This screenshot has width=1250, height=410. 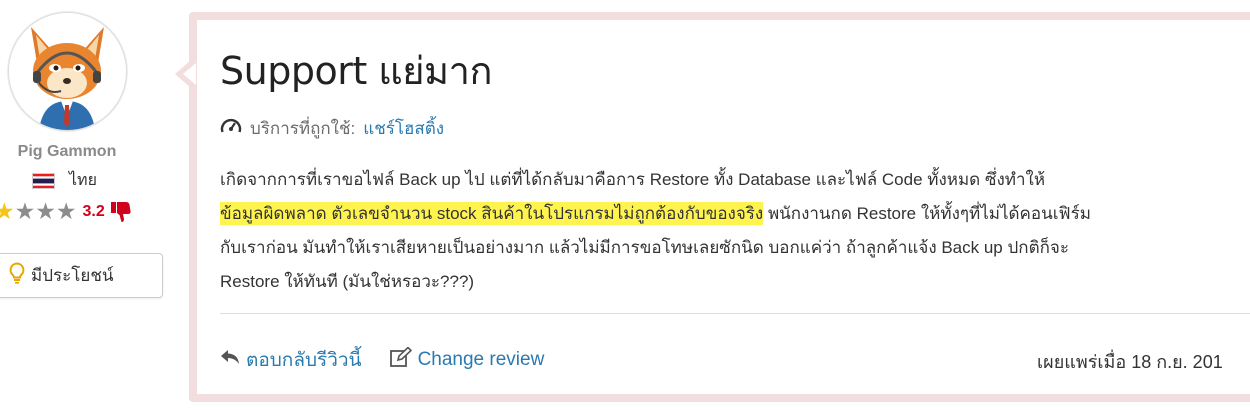 What do you see at coordinates (43, 180) in the screenshot?
I see `thailand-flag-icon` at bounding box center [43, 180].